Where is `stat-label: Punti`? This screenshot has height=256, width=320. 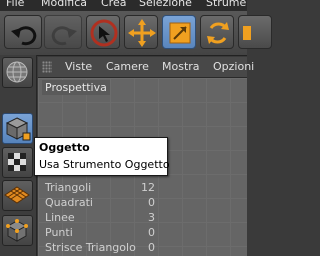 stat-label: Punti is located at coordinates (59, 232).